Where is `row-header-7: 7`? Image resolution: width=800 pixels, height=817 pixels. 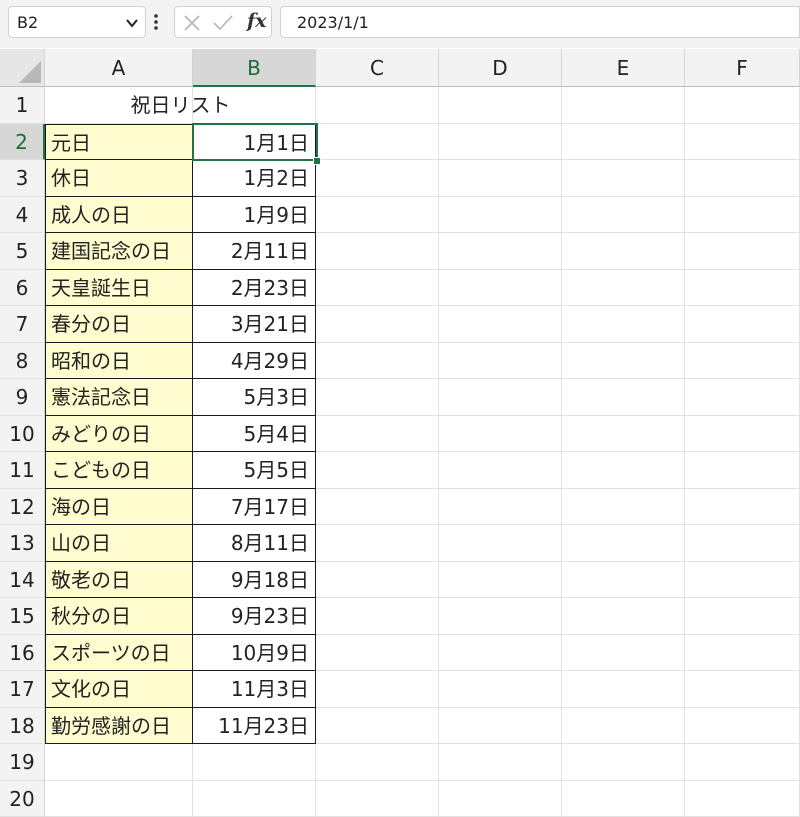
row-header-7: 7 is located at coordinates (22, 324).